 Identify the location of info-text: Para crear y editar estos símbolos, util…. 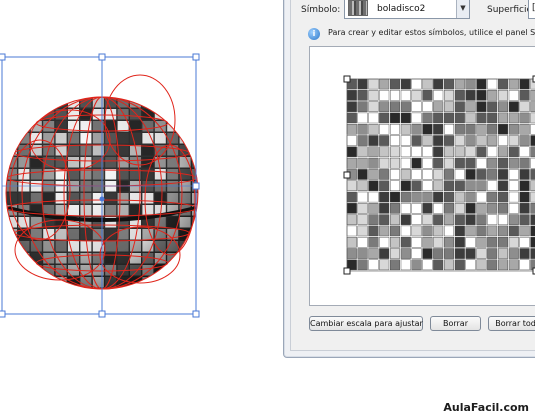
(431, 32).